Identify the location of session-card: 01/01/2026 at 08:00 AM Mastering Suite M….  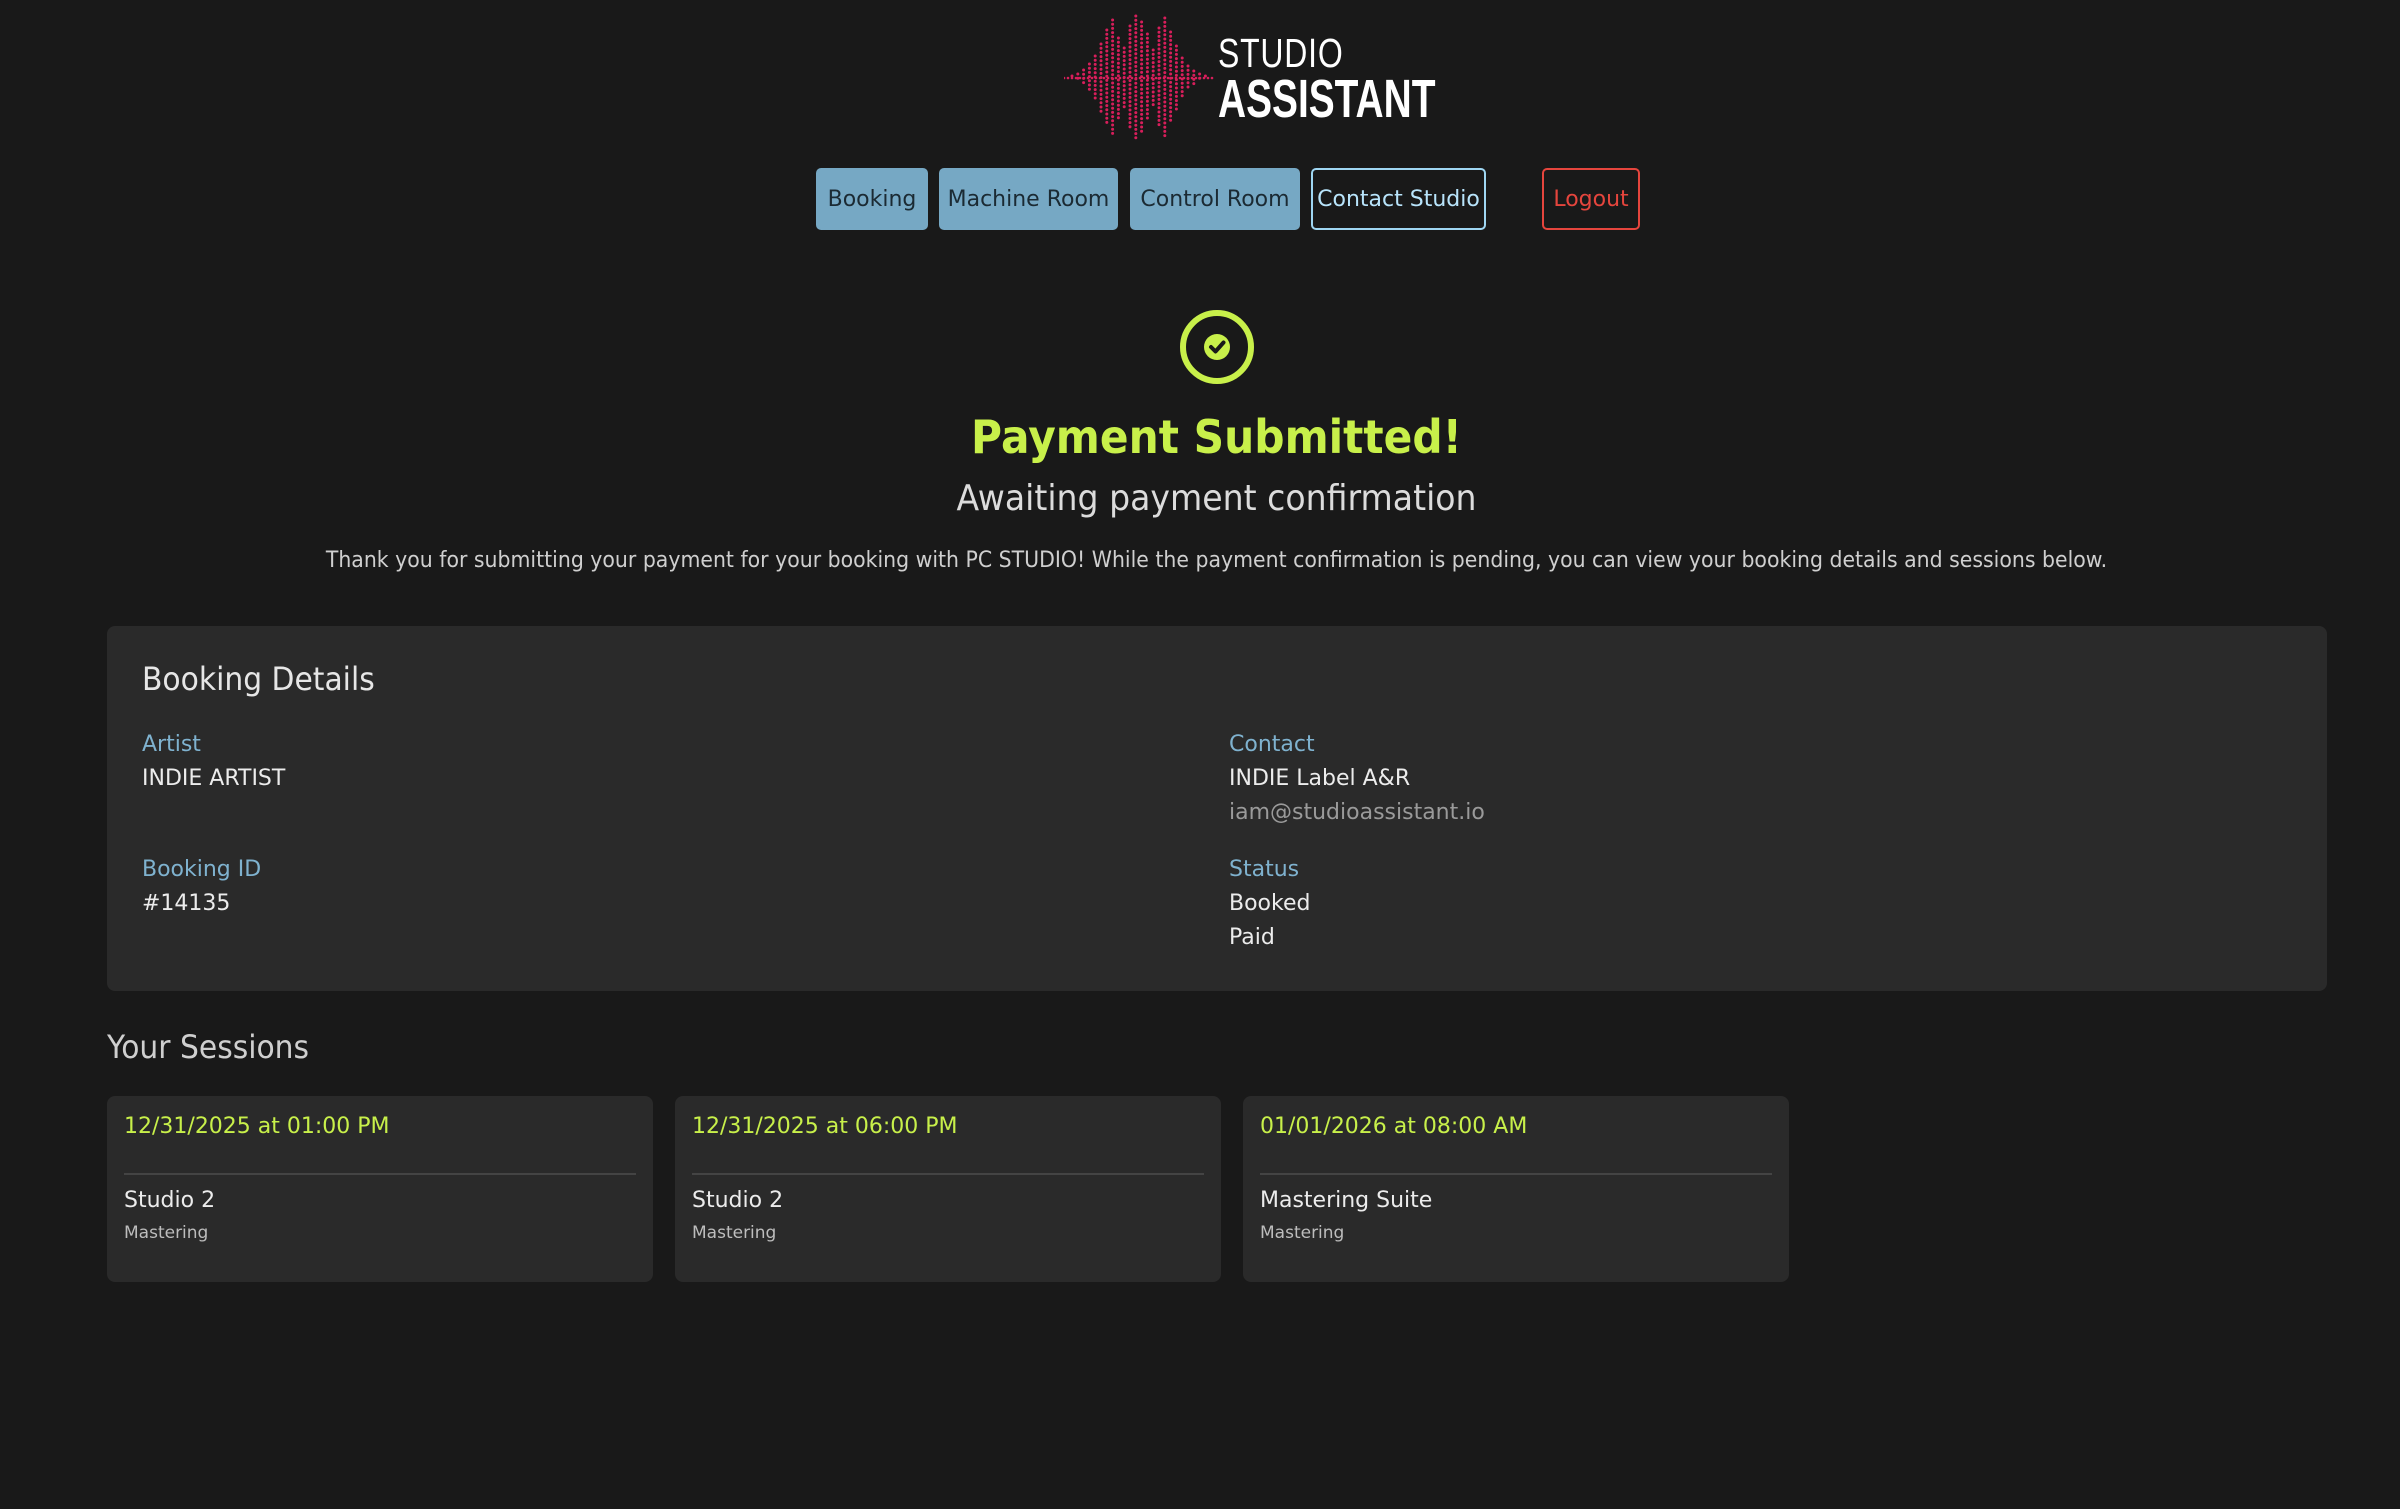
(1516, 1189).